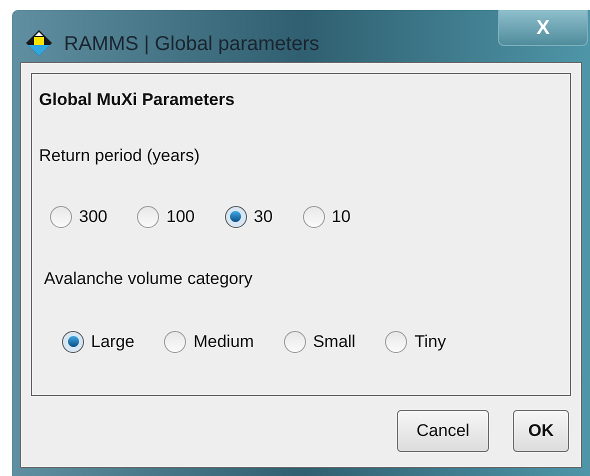 The height and width of the screenshot is (476, 590). I want to click on radio-option: 300, so click(79, 217).